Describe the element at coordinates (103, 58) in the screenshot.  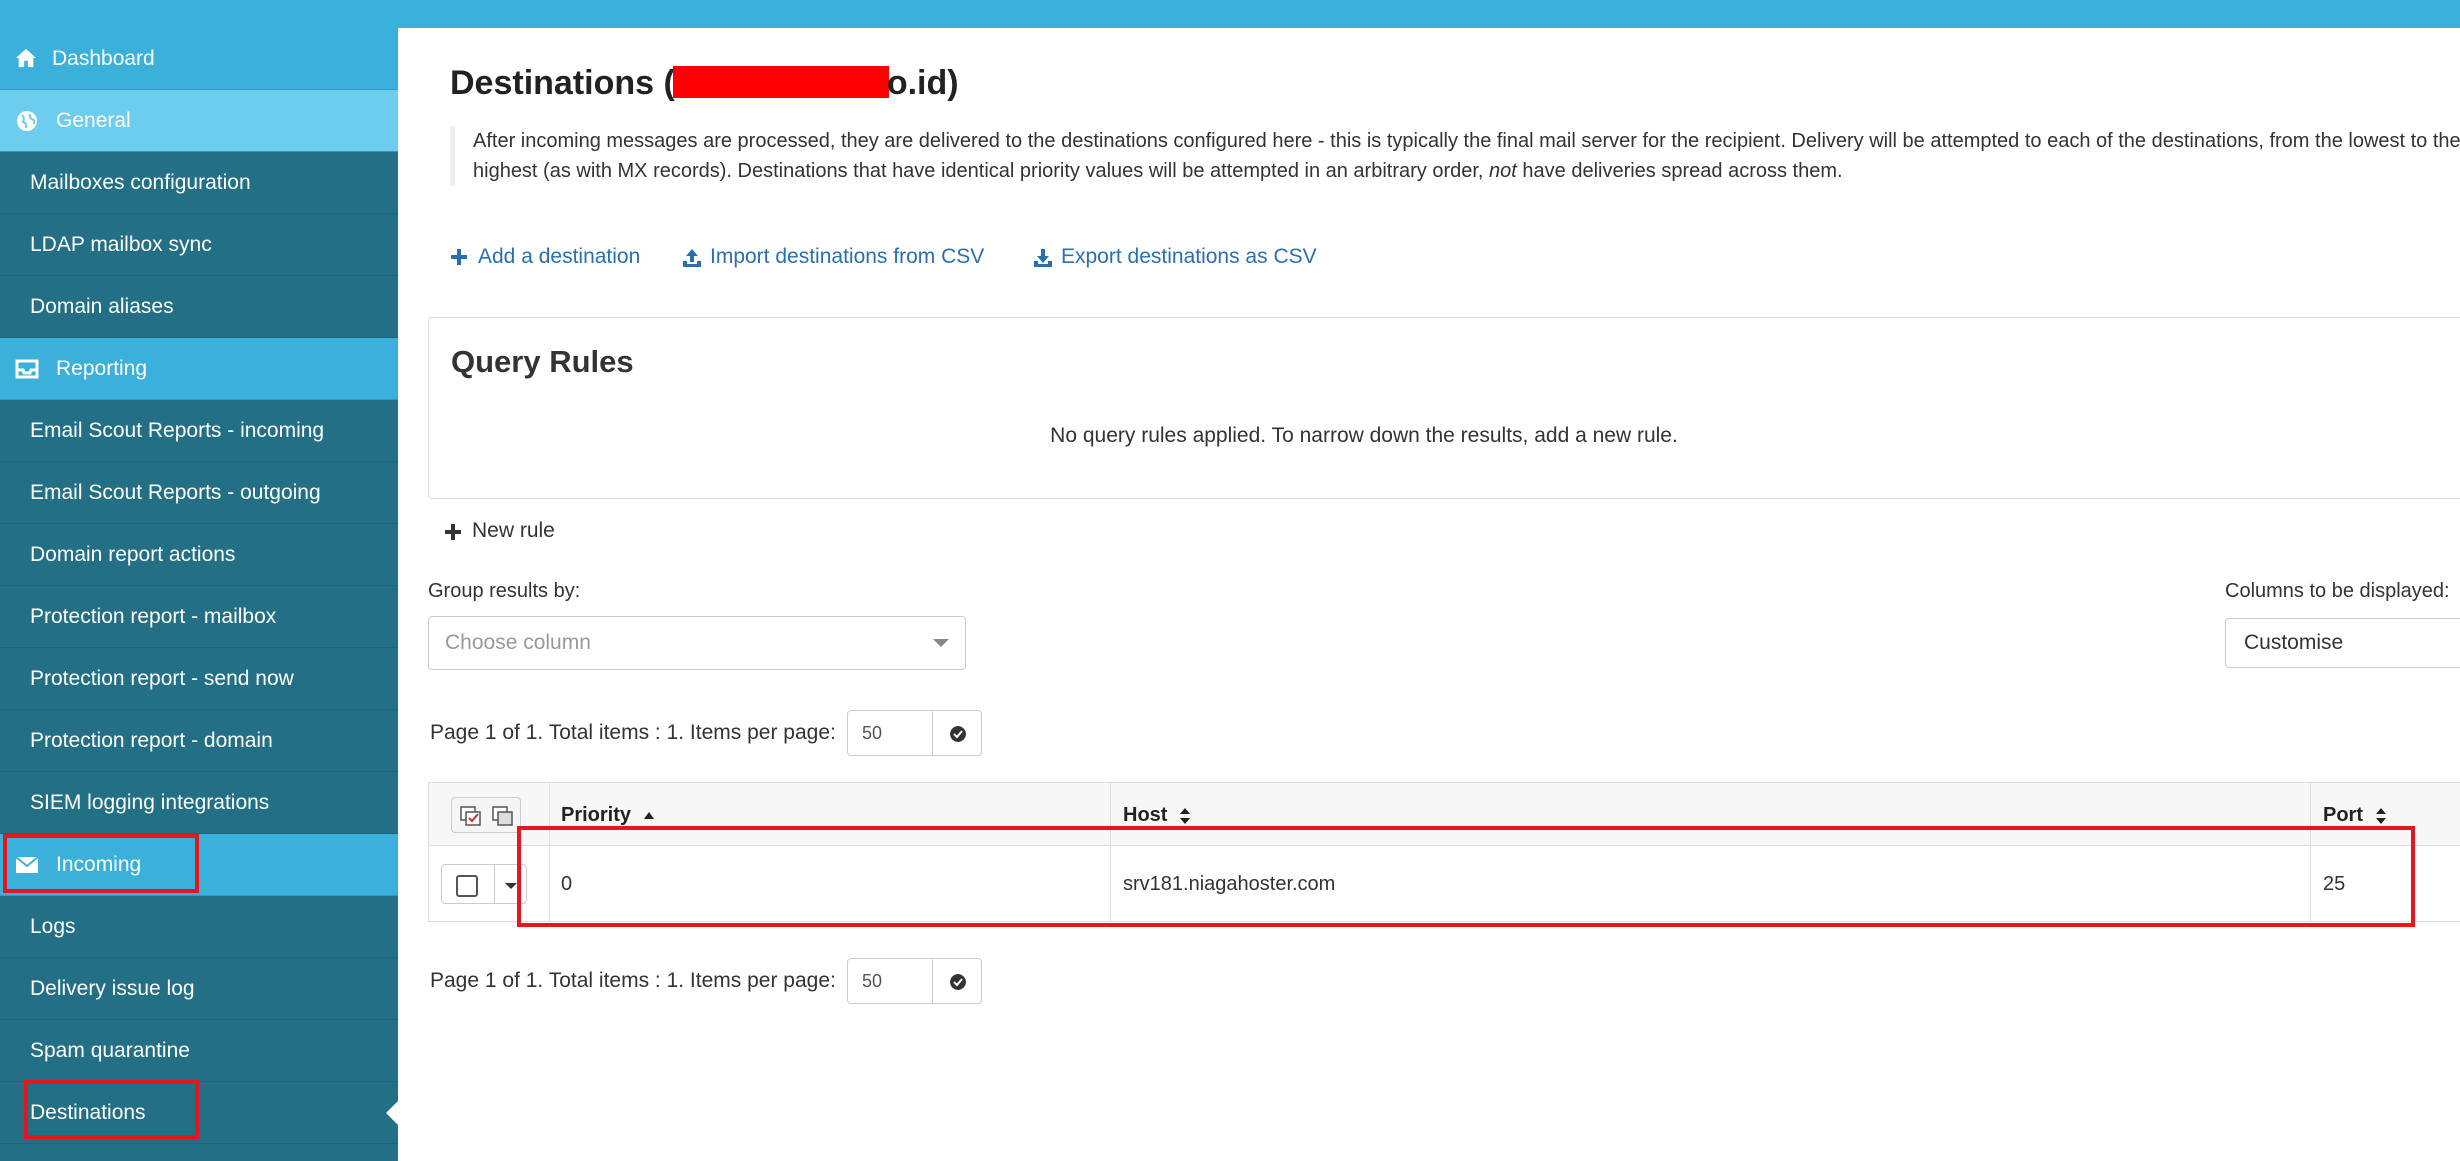
I see `sidebar-item-label: Dashboard` at that location.